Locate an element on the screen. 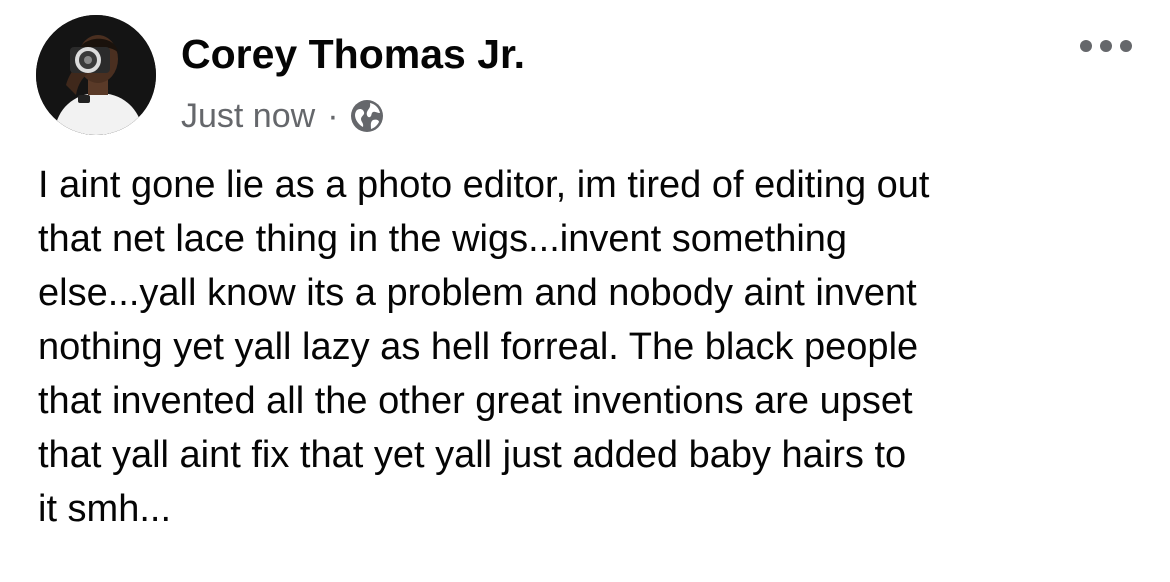  post-meta: Just now · is located at coordinates (283, 116).